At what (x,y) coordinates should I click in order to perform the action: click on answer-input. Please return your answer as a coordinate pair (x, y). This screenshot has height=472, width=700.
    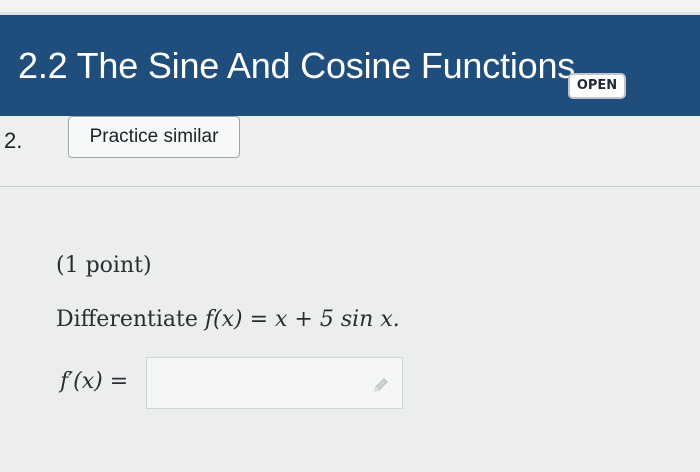
    Looking at the image, I should click on (274, 383).